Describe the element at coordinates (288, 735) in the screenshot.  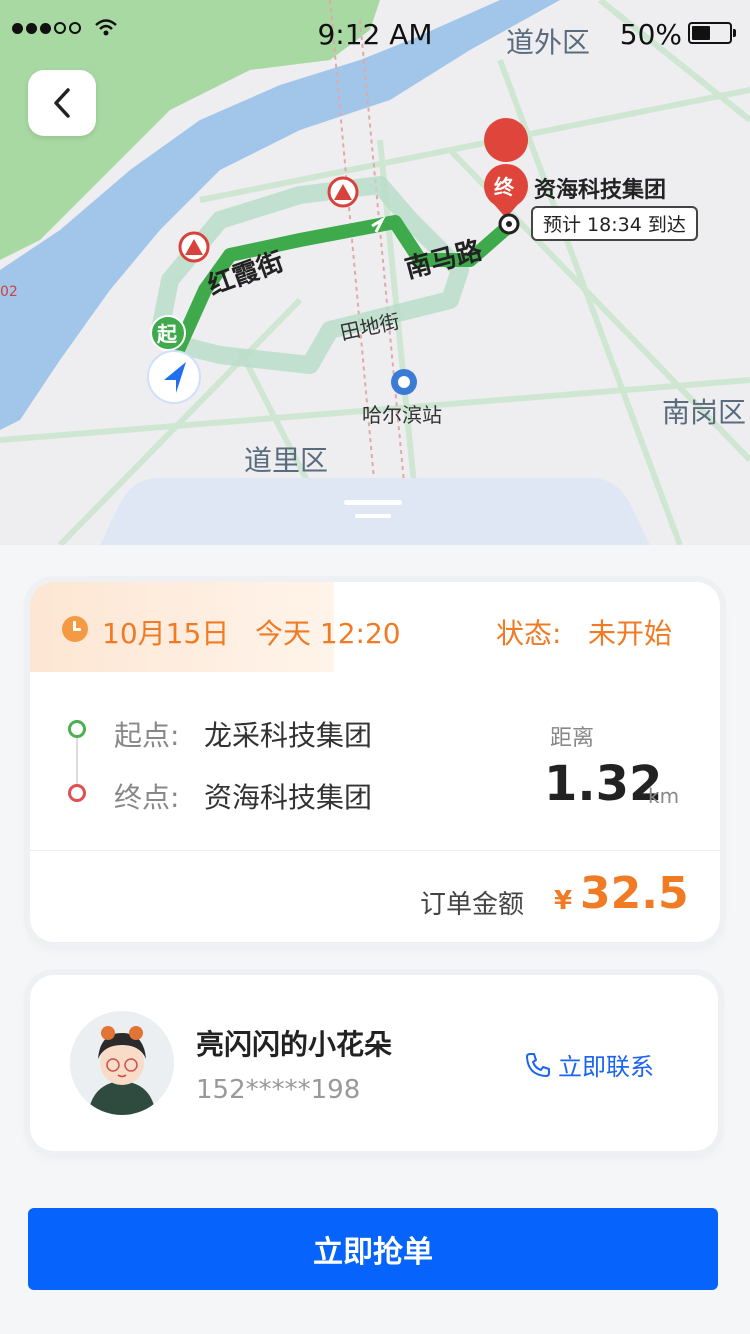
I see `start-value: 龙采科技集团` at that location.